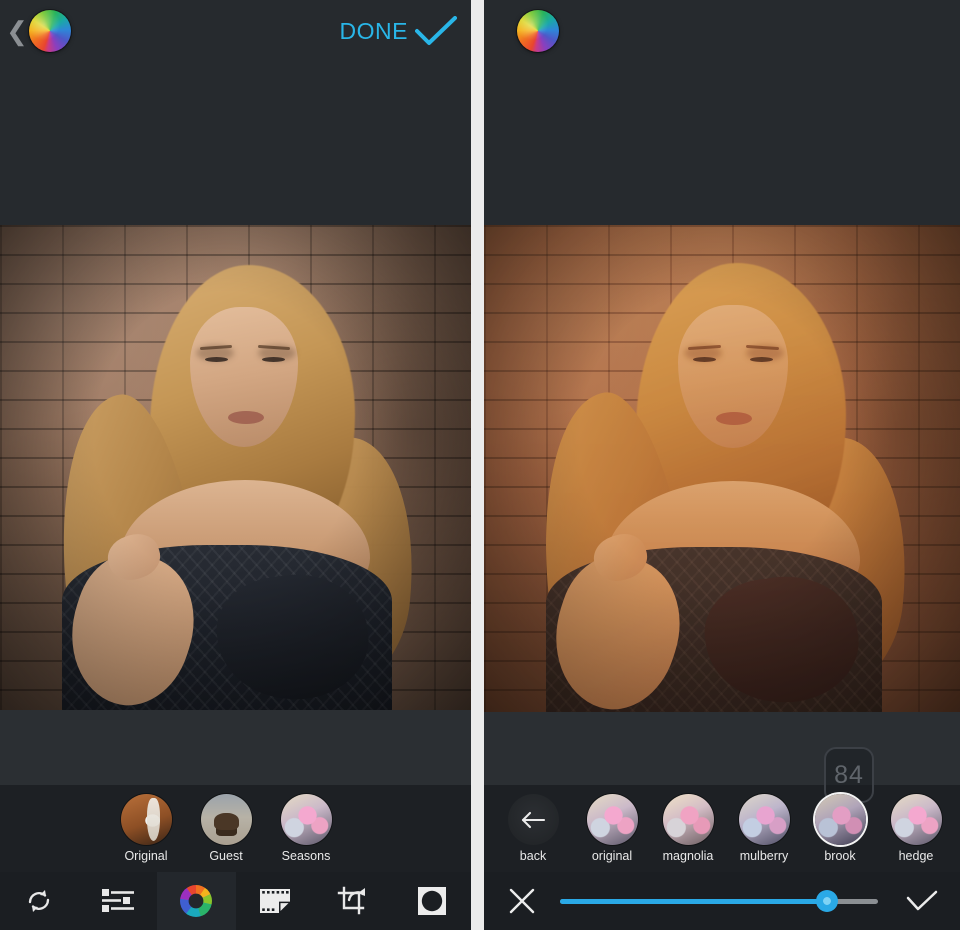 This screenshot has width=960, height=930. What do you see at coordinates (688, 856) in the screenshot?
I see `filter-label: magnolia` at bounding box center [688, 856].